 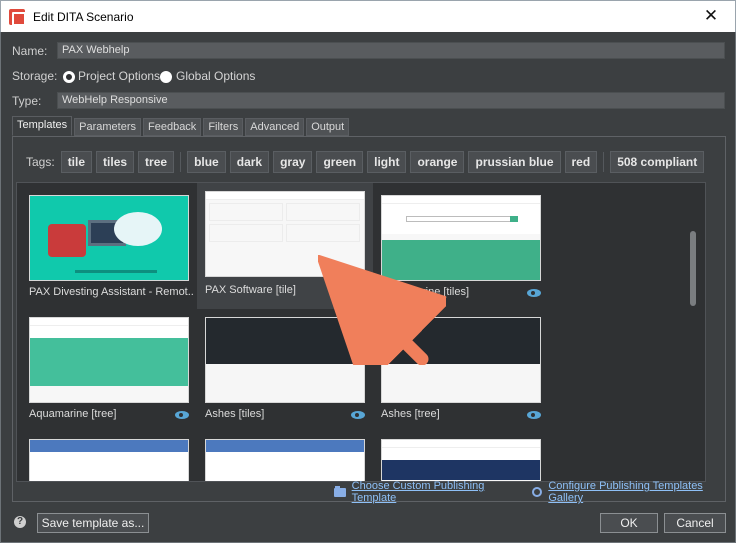 I want to click on template-card: Ashes [tree], so click(x=457, y=369).